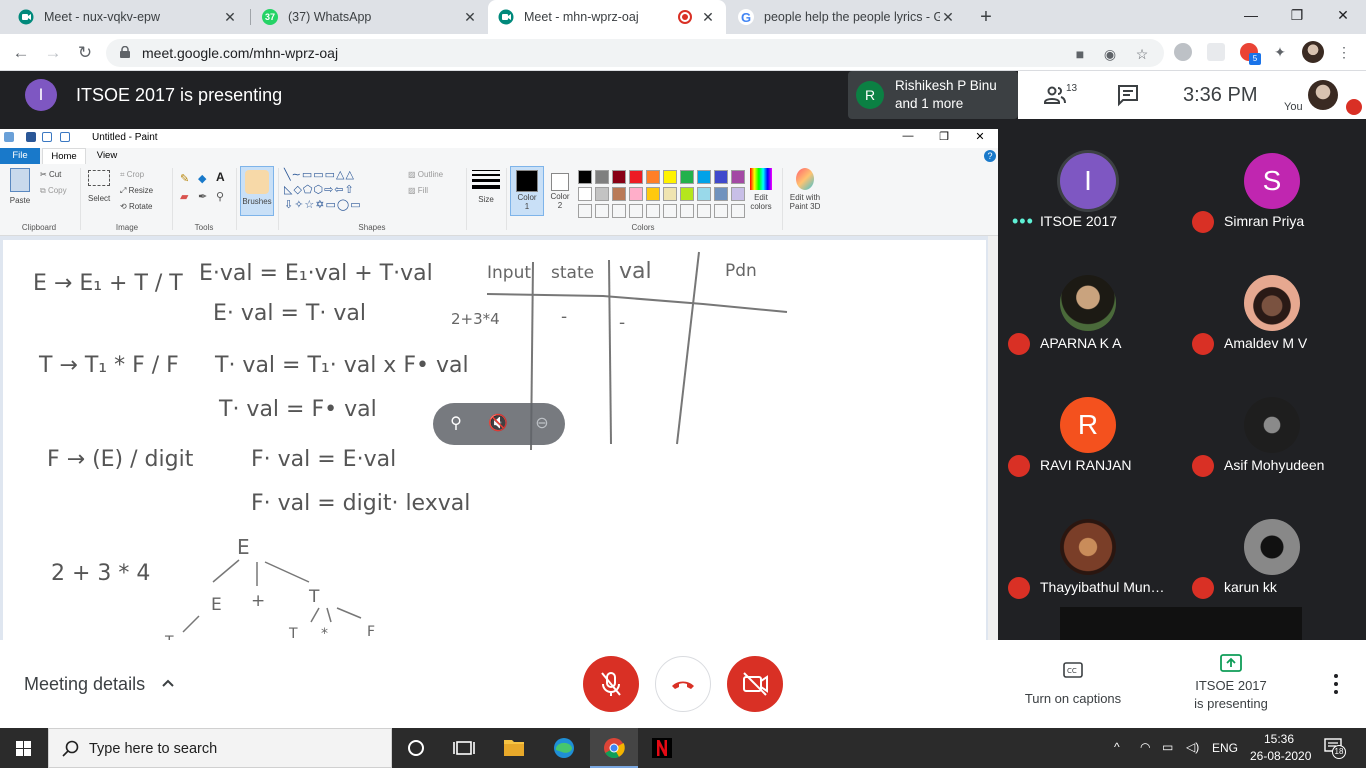 The width and height of the screenshot is (1366, 768). I want to click on brushes-button: Brushes, so click(257, 191).